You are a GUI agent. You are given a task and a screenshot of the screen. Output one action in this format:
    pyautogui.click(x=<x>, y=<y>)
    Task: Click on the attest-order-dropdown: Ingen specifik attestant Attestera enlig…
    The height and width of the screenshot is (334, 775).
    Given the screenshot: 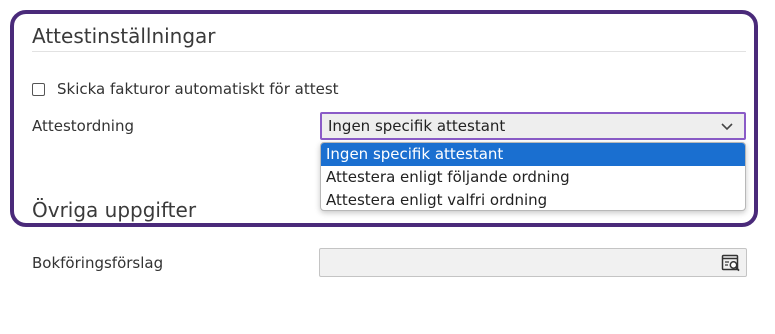 What is the action you would take?
    pyautogui.click(x=533, y=176)
    